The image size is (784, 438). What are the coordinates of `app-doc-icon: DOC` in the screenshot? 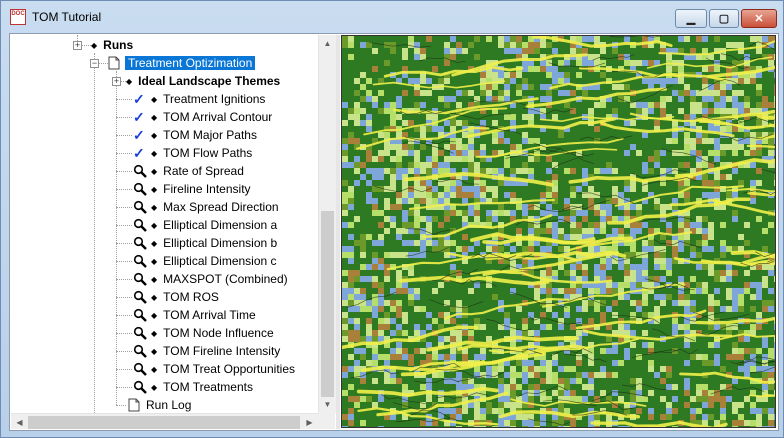 It's located at (18, 17).